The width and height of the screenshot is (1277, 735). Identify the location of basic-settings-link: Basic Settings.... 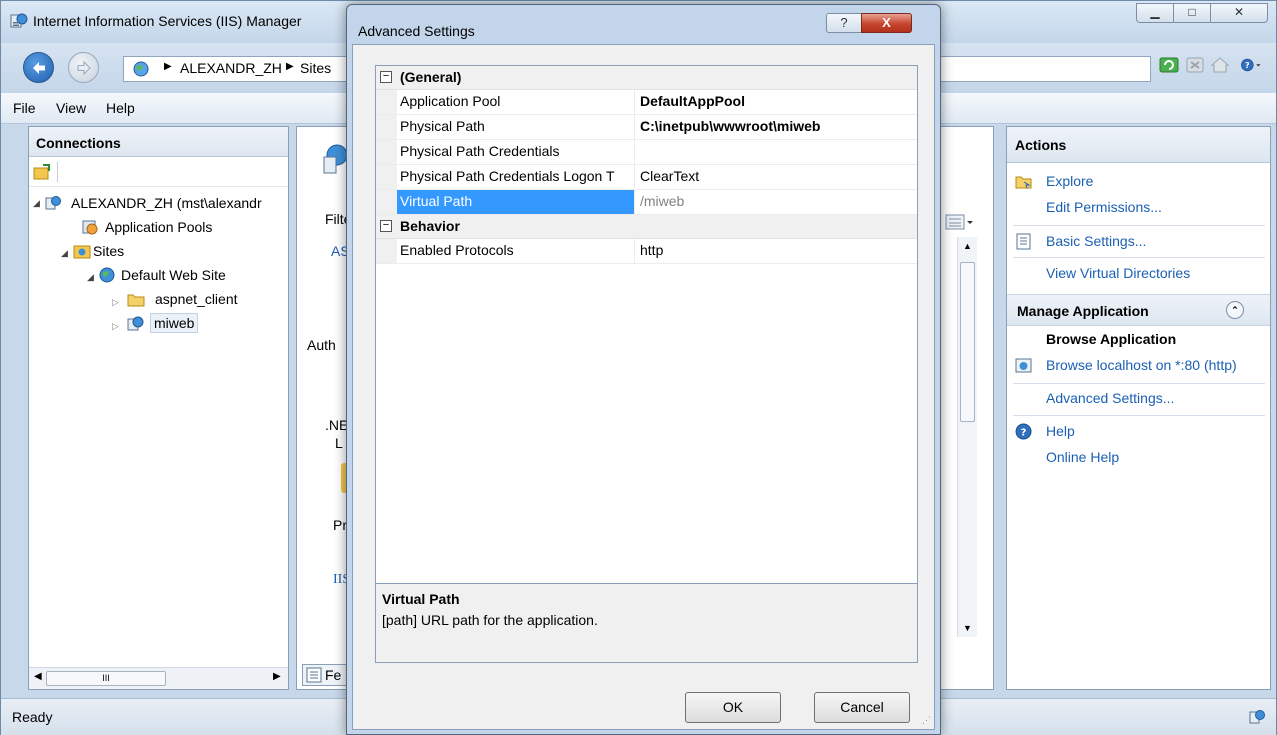
(1096, 241).